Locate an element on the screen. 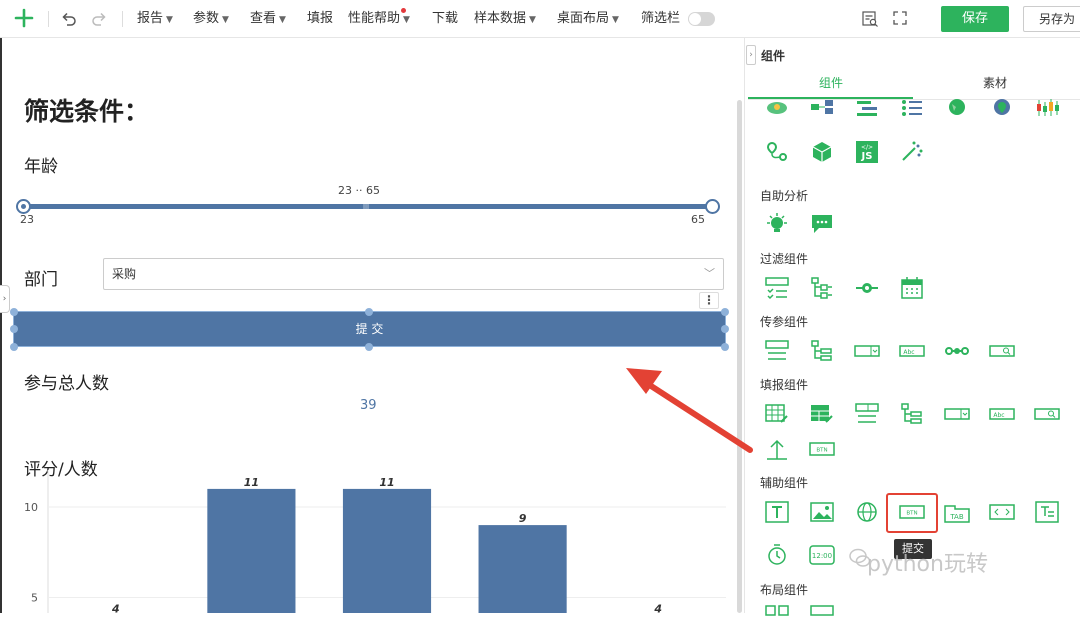  checklist-filter-icon is located at coordinates (777, 288).